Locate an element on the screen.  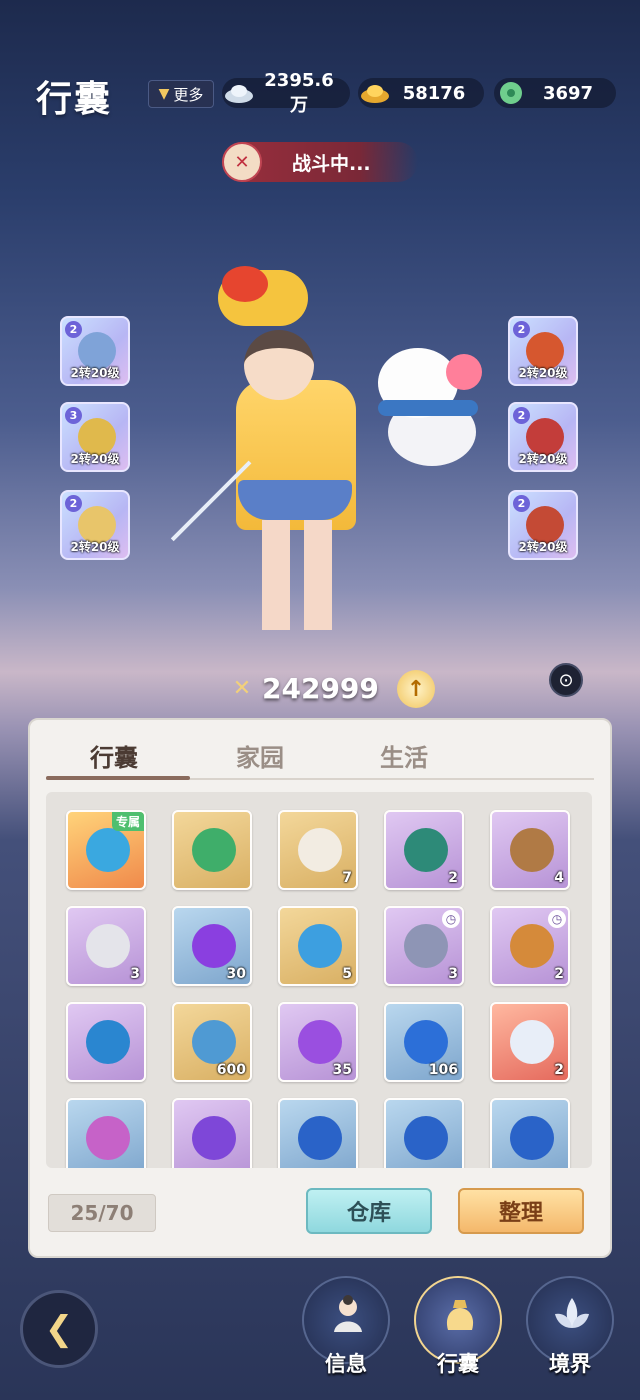
back-button: ❮ is located at coordinates (59, 1329).